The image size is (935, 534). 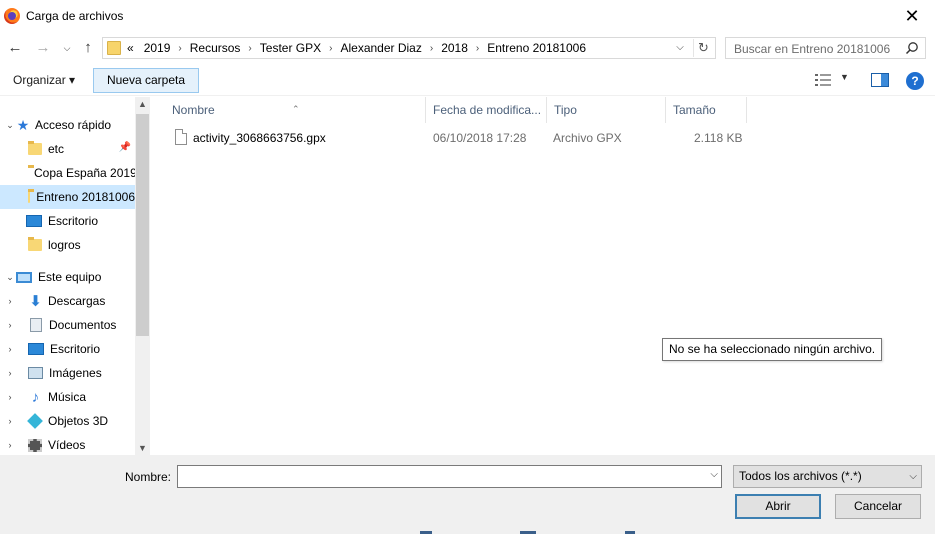 What do you see at coordinates (467, 80) in the screenshot?
I see `toolbar: Organizar ▾ Nueva carpeta ▼ ?` at bounding box center [467, 80].